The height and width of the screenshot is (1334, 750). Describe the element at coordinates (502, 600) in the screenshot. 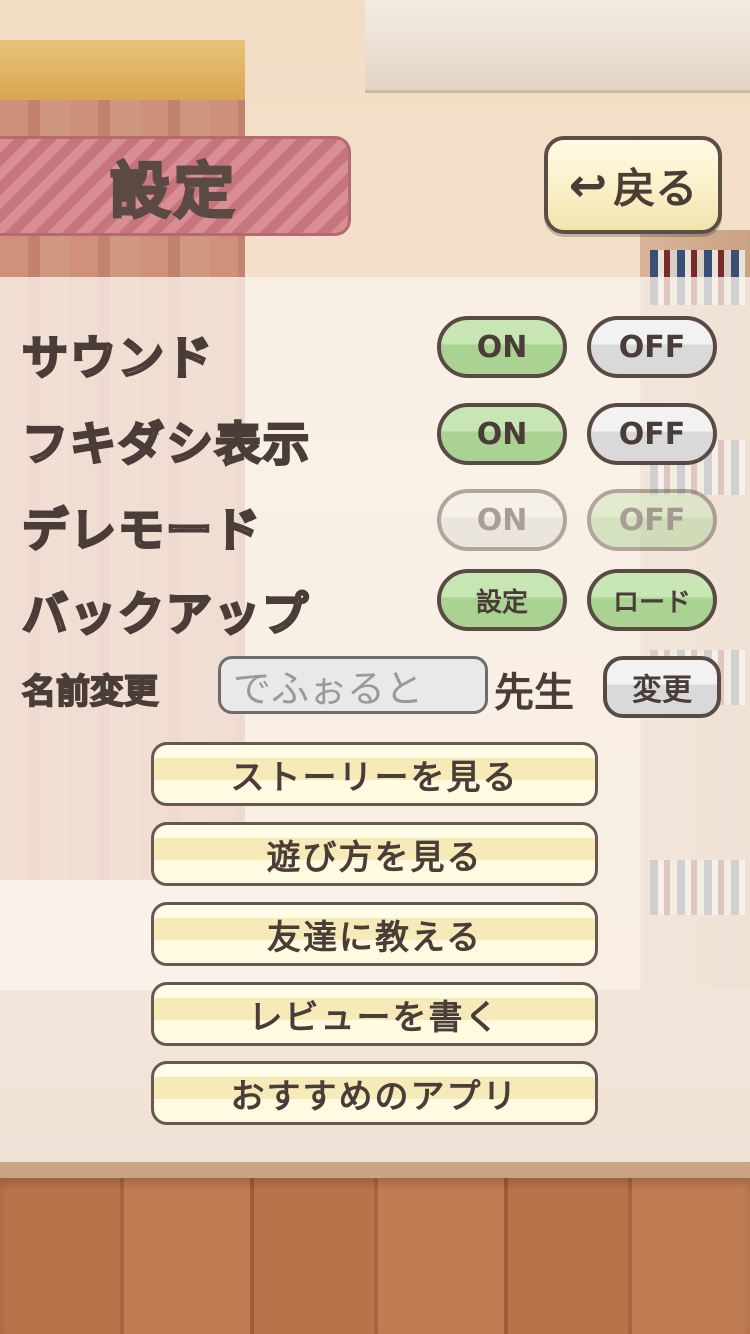

I see `backup-save-button: 設定` at that location.